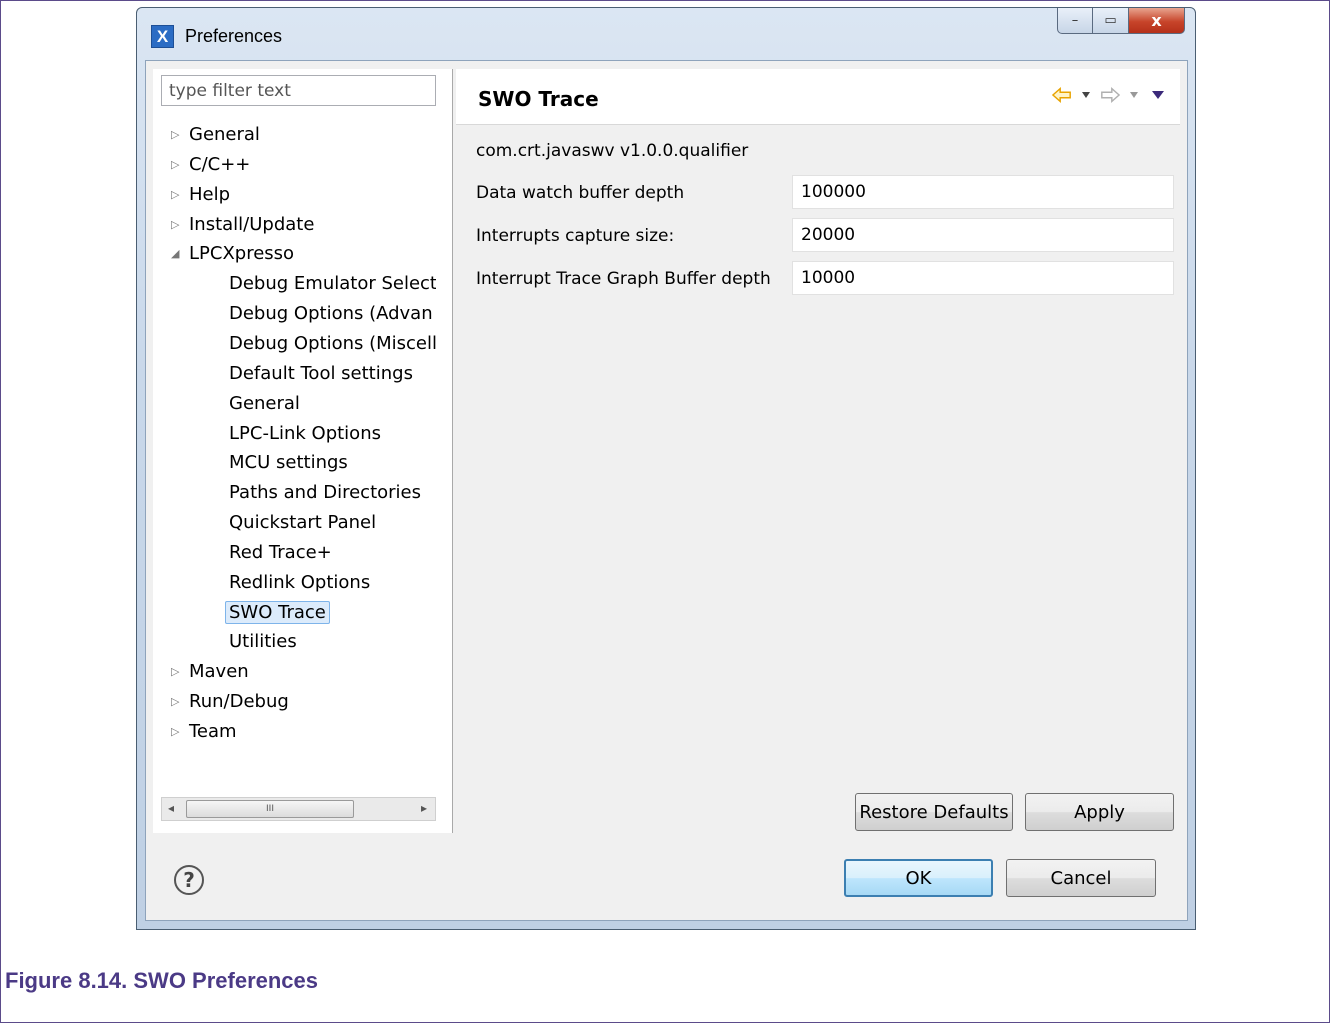 This screenshot has width=1330, height=1023. I want to click on tree-item-team: ▷ Team, so click(204, 732).